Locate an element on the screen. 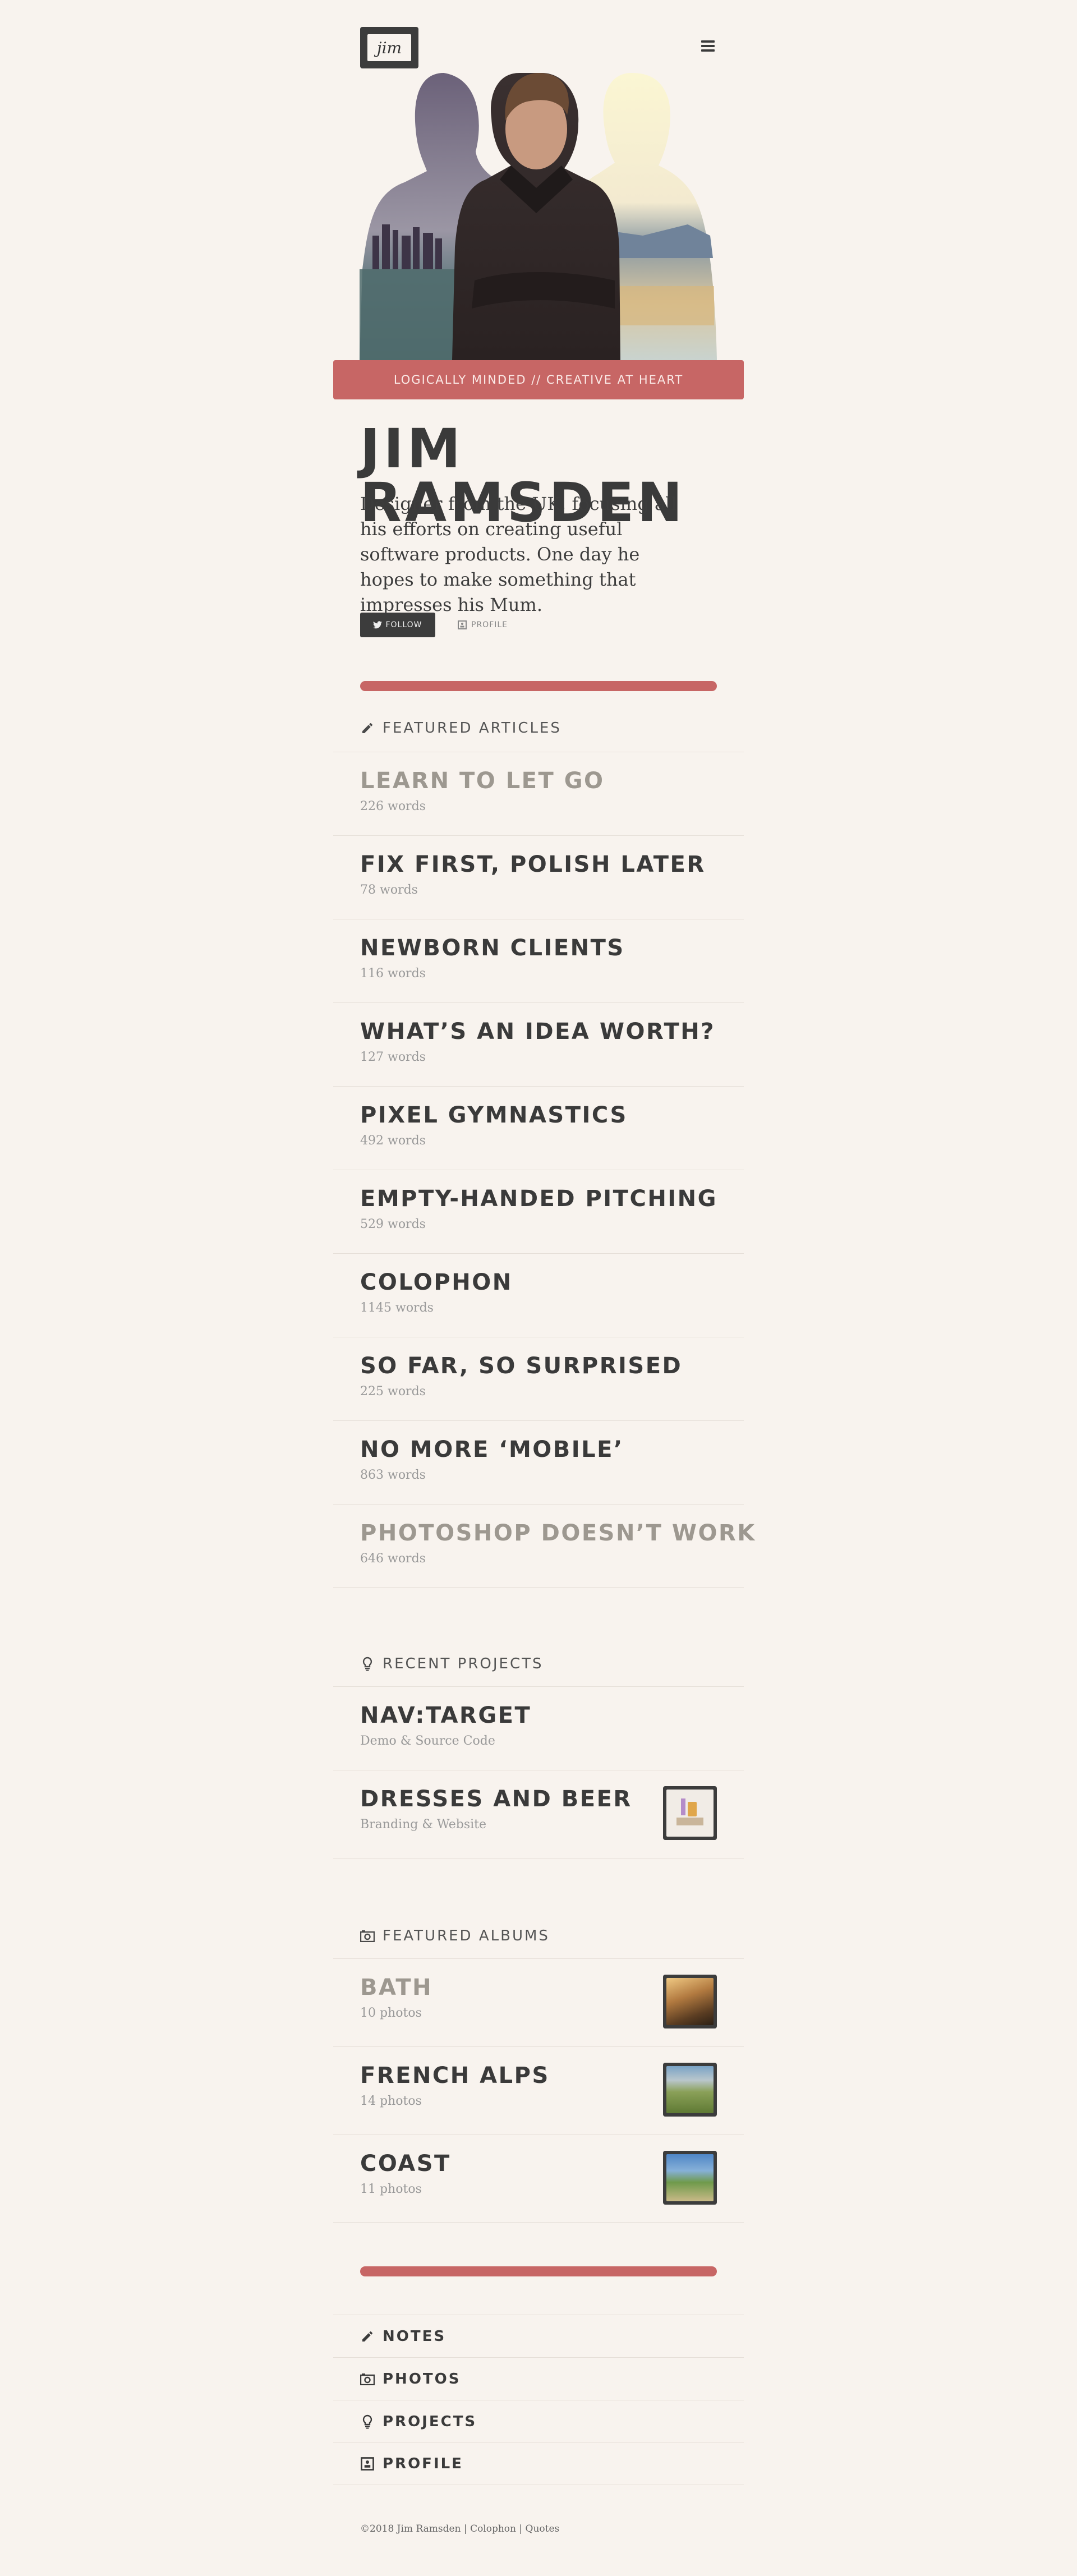 This screenshot has width=1077, height=2576. quotes-link: Quotes is located at coordinates (543, 2529).